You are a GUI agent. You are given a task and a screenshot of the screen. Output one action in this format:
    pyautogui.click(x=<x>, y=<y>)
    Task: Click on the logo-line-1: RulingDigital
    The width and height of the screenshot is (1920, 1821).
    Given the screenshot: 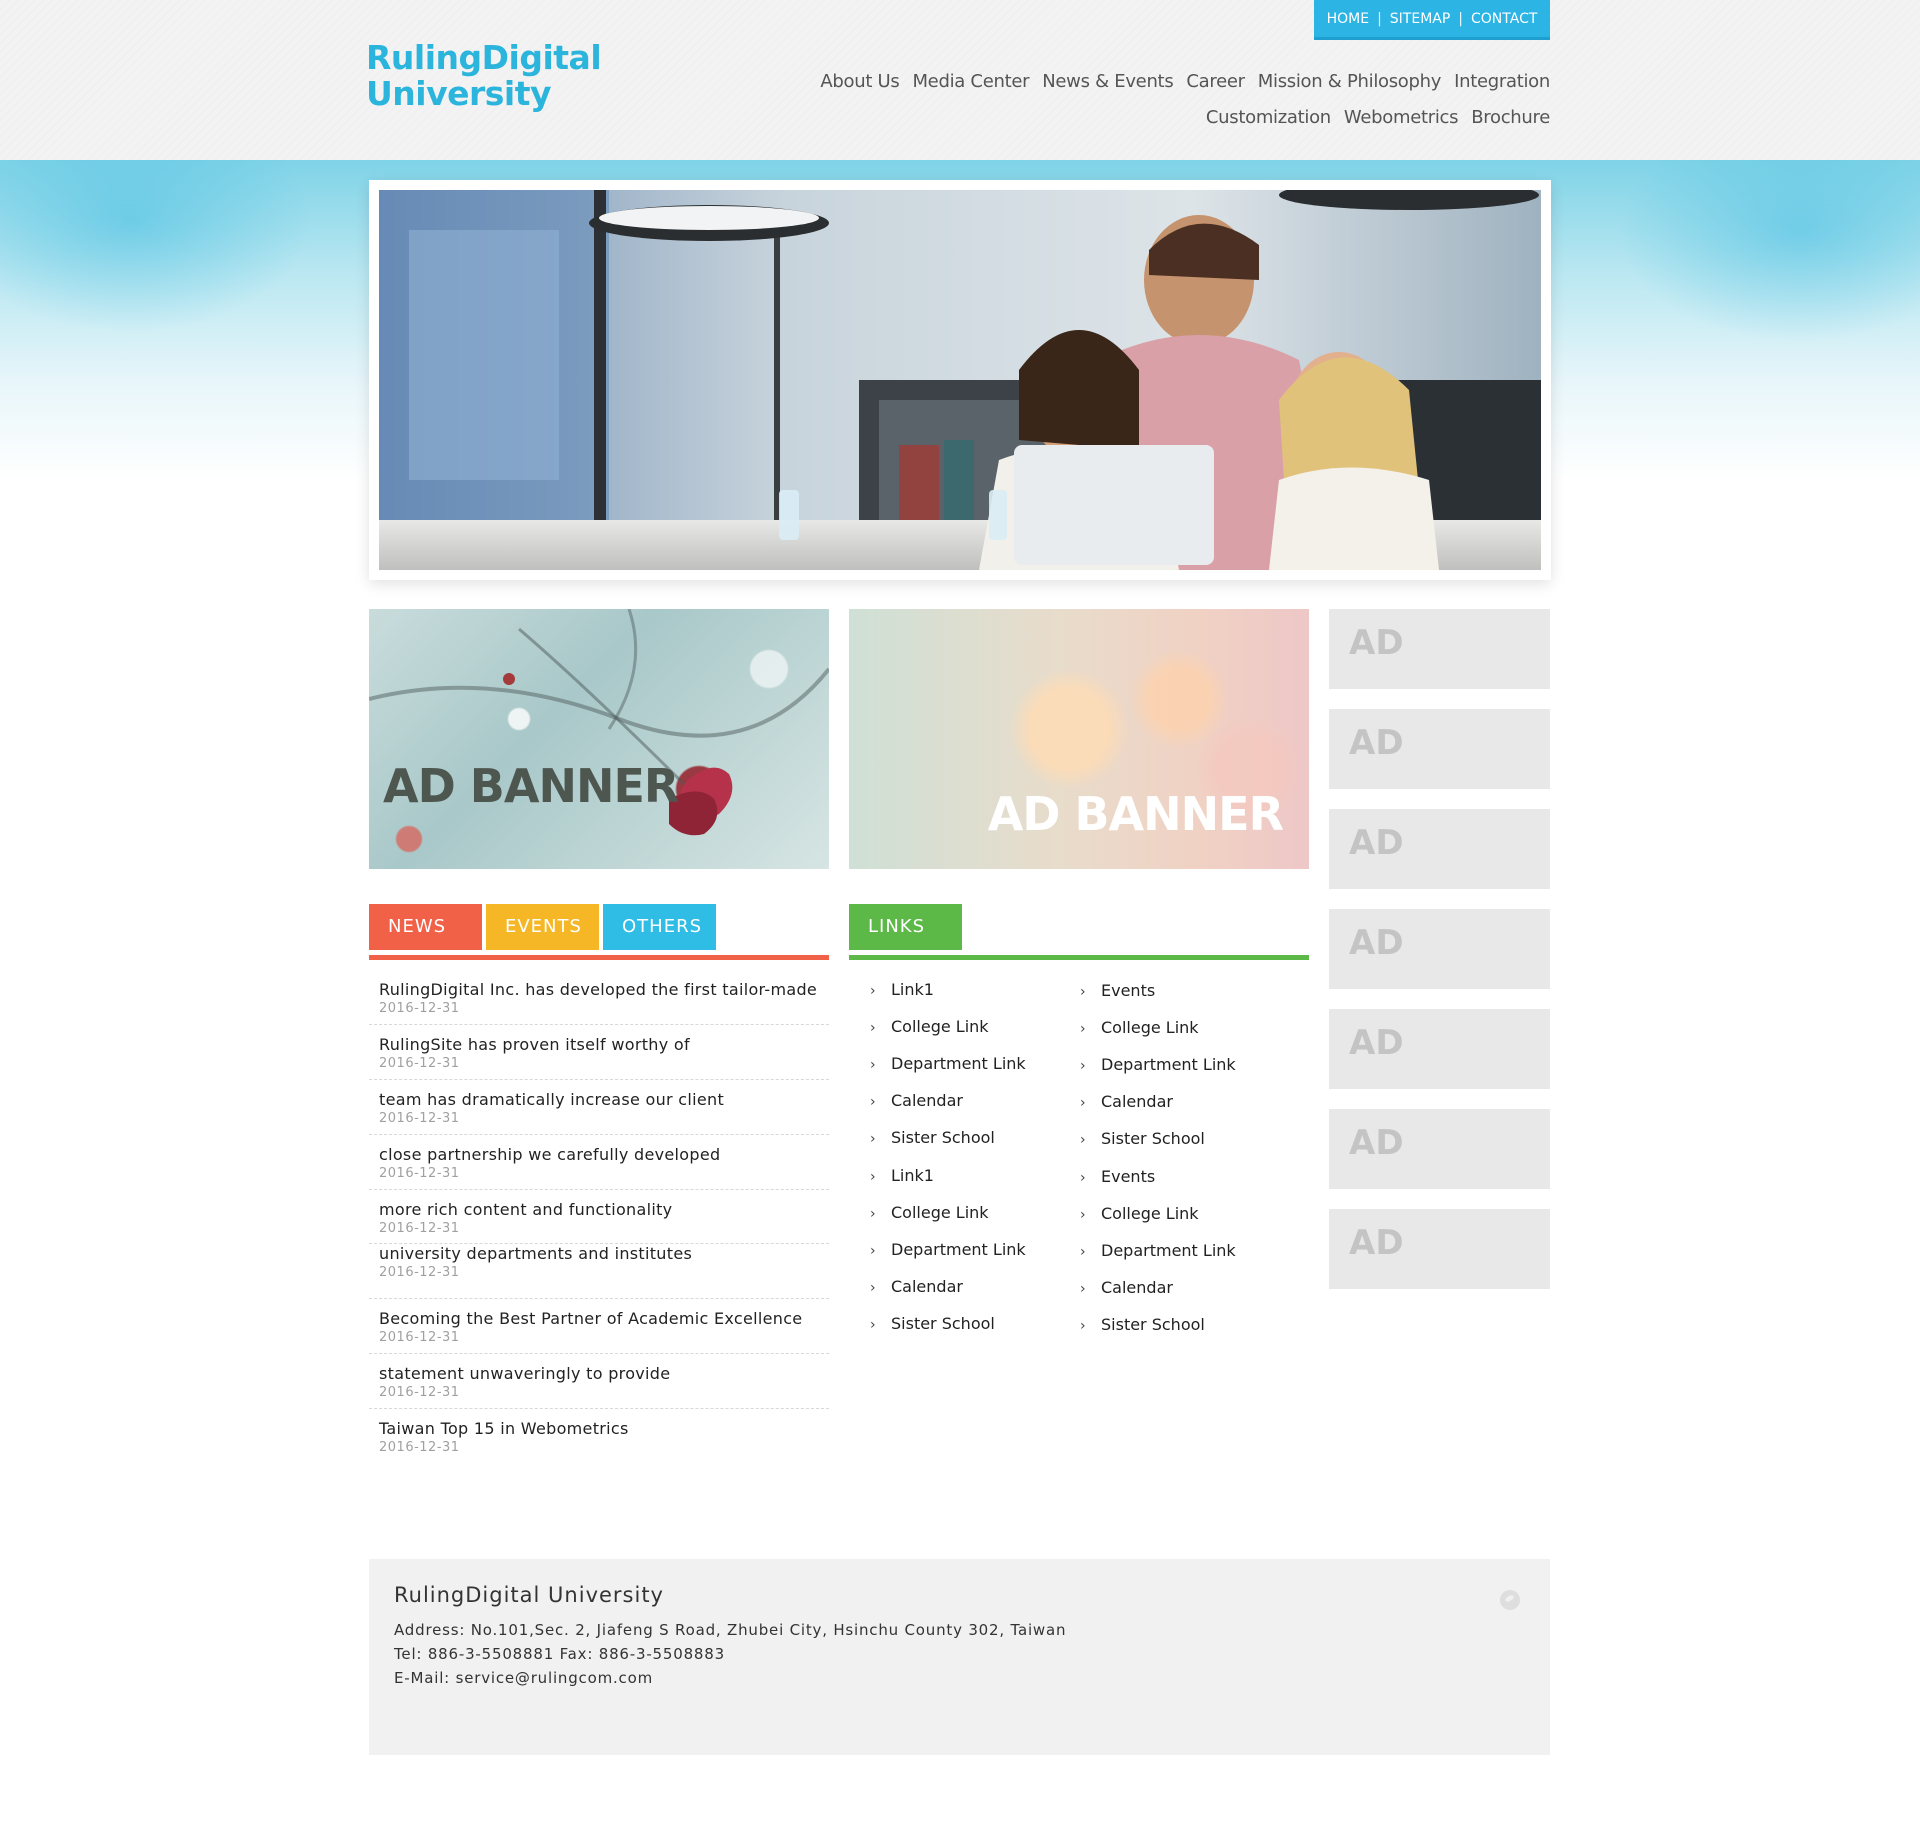 What is the action you would take?
    pyautogui.click(x=484, y=57)
    